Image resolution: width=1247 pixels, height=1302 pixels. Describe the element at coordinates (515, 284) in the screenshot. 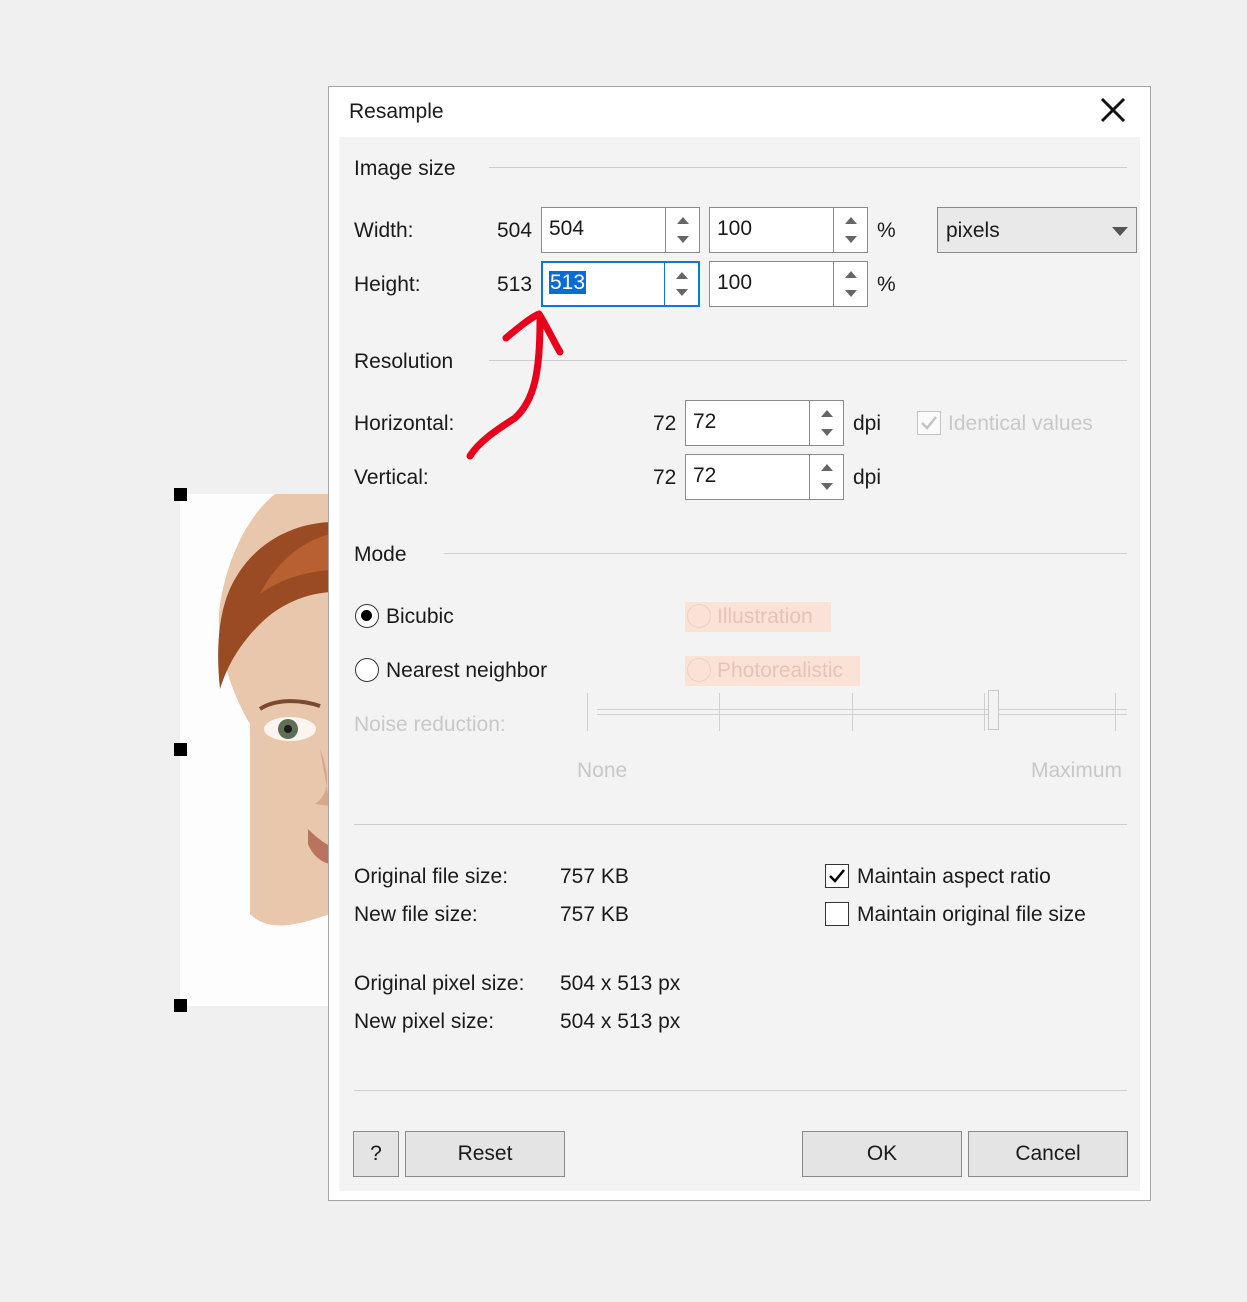

I see `height-original: 513` at that location.